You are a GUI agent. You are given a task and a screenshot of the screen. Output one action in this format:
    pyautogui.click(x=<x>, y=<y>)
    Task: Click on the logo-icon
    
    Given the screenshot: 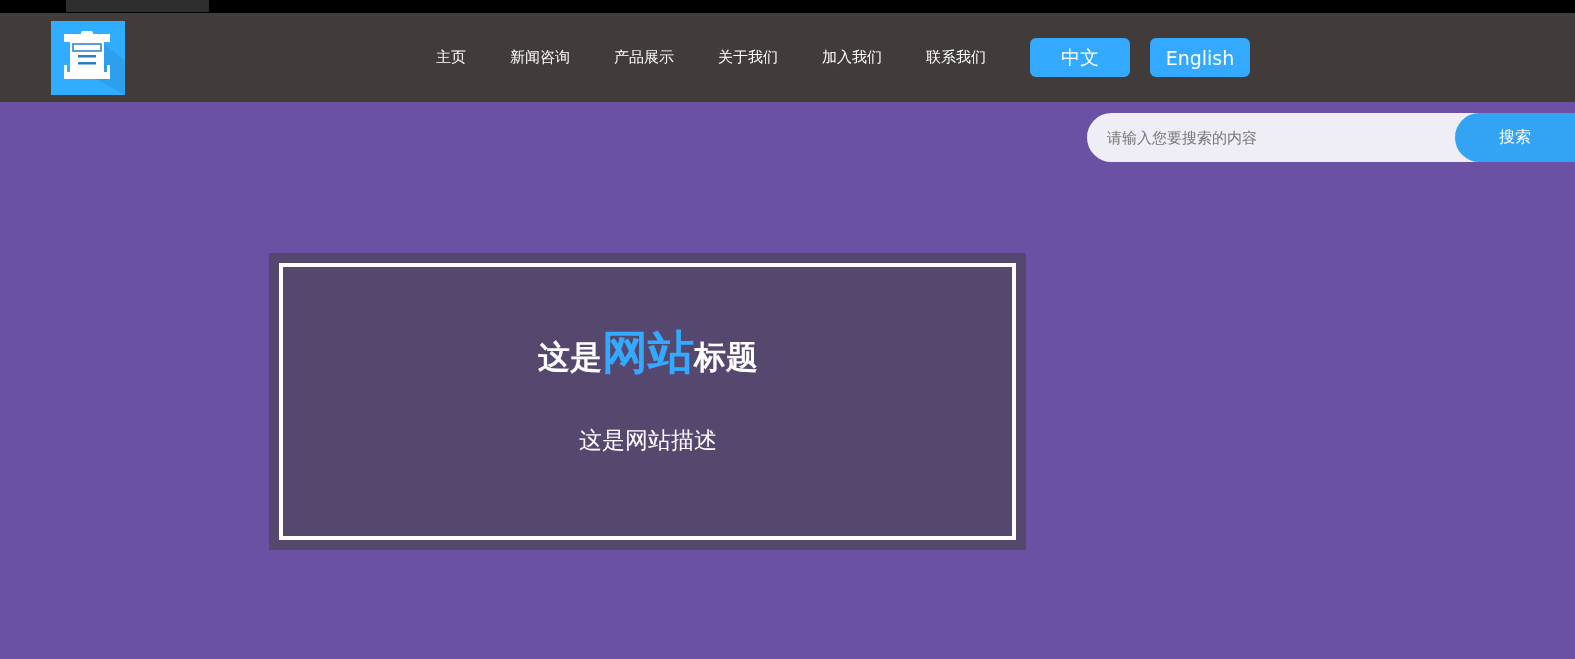 What is the action you would take?
    pyautogui.click(x=88, y=57)
    